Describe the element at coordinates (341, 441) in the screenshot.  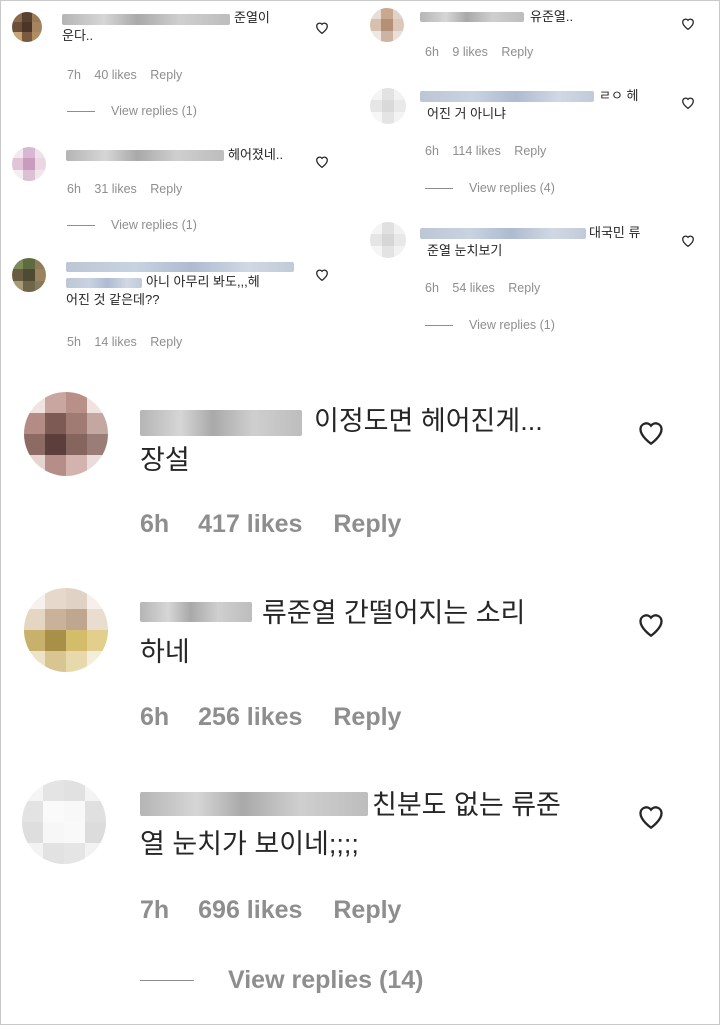
I see `comment-text: 이정도면 헤어진게... 장설` at that location.